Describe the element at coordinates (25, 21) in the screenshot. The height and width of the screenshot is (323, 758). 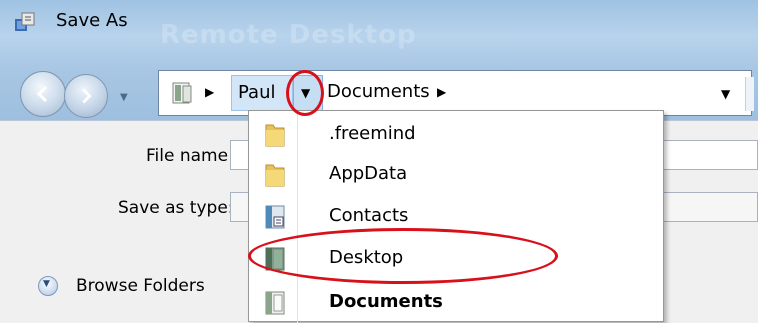
I see `save-as-app-icon` at that location.